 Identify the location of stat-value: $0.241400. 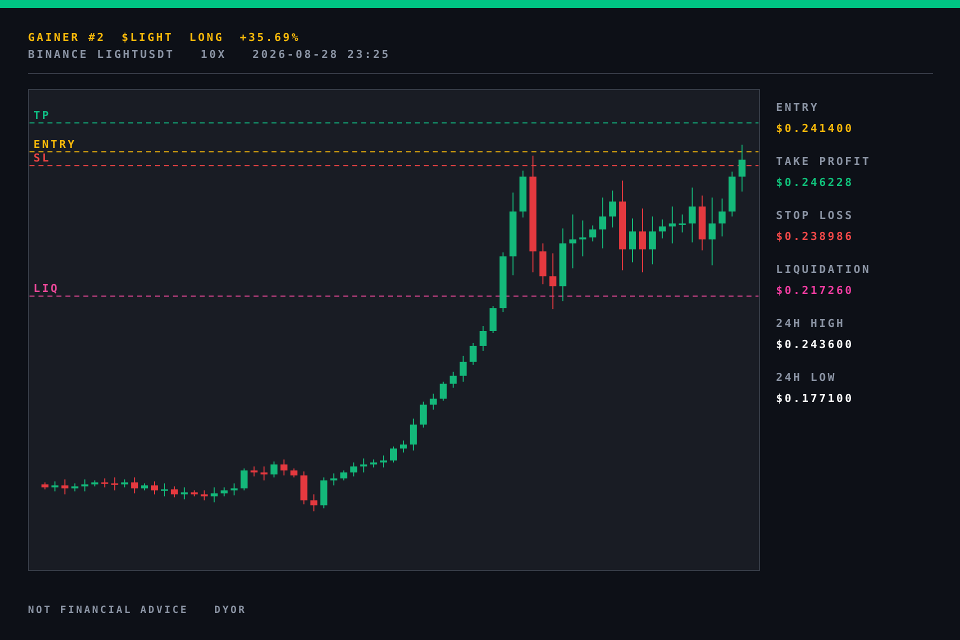
(815, 128).